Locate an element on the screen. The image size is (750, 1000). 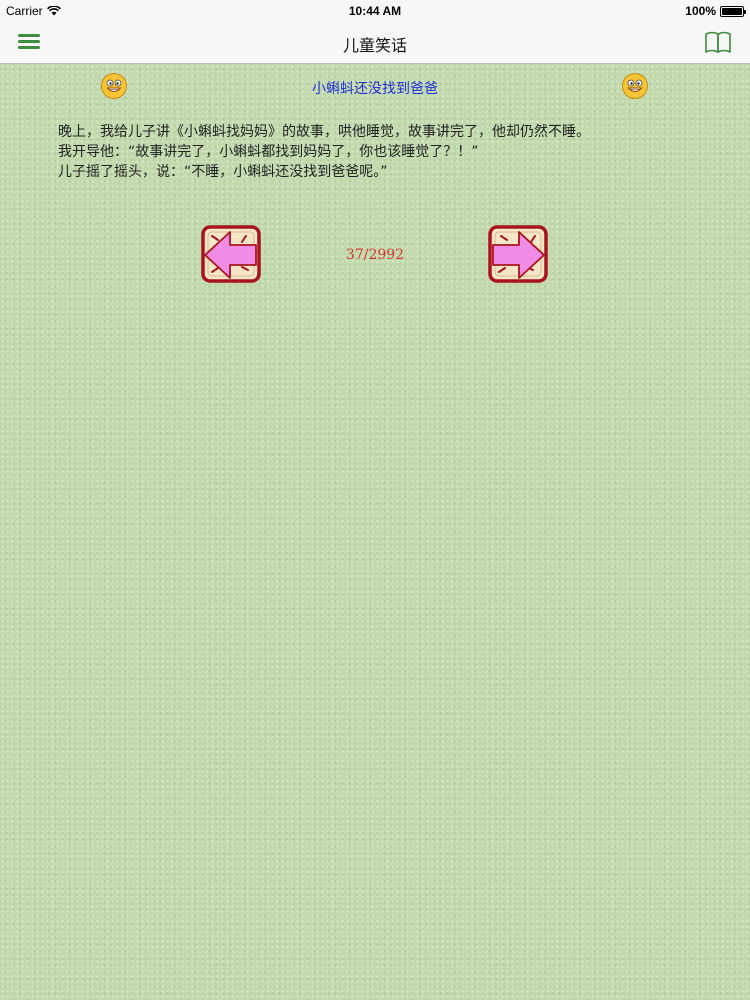
smiley-face-icon is located at coordinates (635, 86).